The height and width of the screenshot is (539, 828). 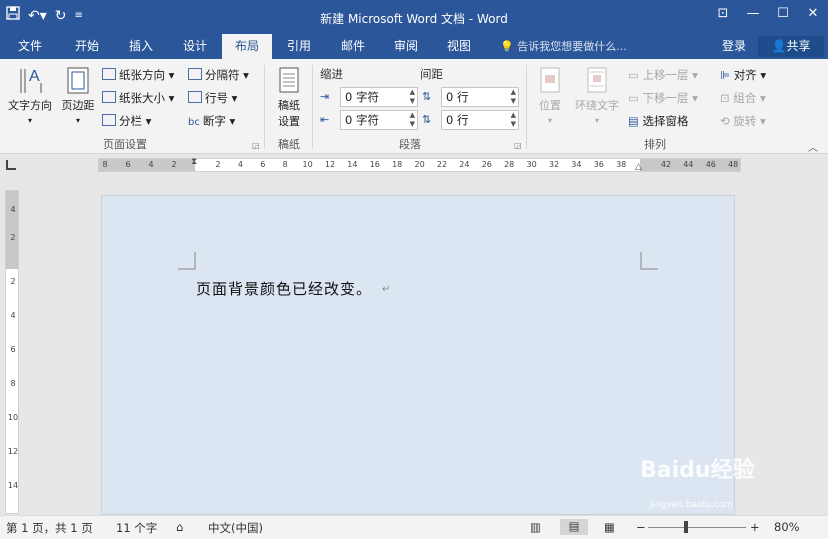 What do you see at coordinates (379, 120) in the screenshot?
I see `indent-right-input: 0 字符 ▲ ▼` at bounding box center [379, 120].